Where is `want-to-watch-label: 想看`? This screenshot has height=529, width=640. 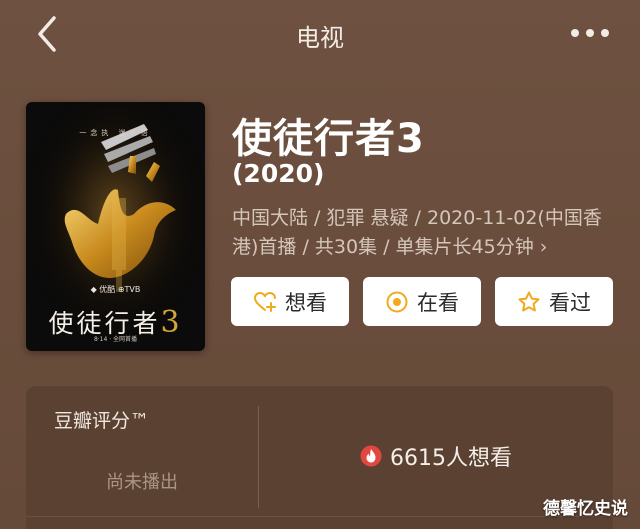 want-to-watch-label: 想看 is located at coordinates (306, 302).